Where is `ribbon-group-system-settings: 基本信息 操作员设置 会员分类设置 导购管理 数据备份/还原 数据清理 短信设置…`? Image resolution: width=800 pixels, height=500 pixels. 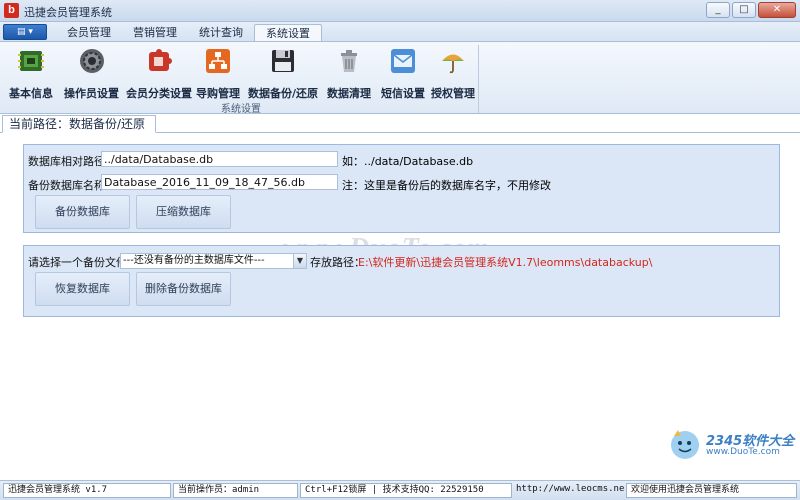 ribbon-group-system-settings: 基本信息 操作员设置 会员分类设置 导购管理 数据备份/还原 数据清理 短信设置… is located at coordinates (241, 80).